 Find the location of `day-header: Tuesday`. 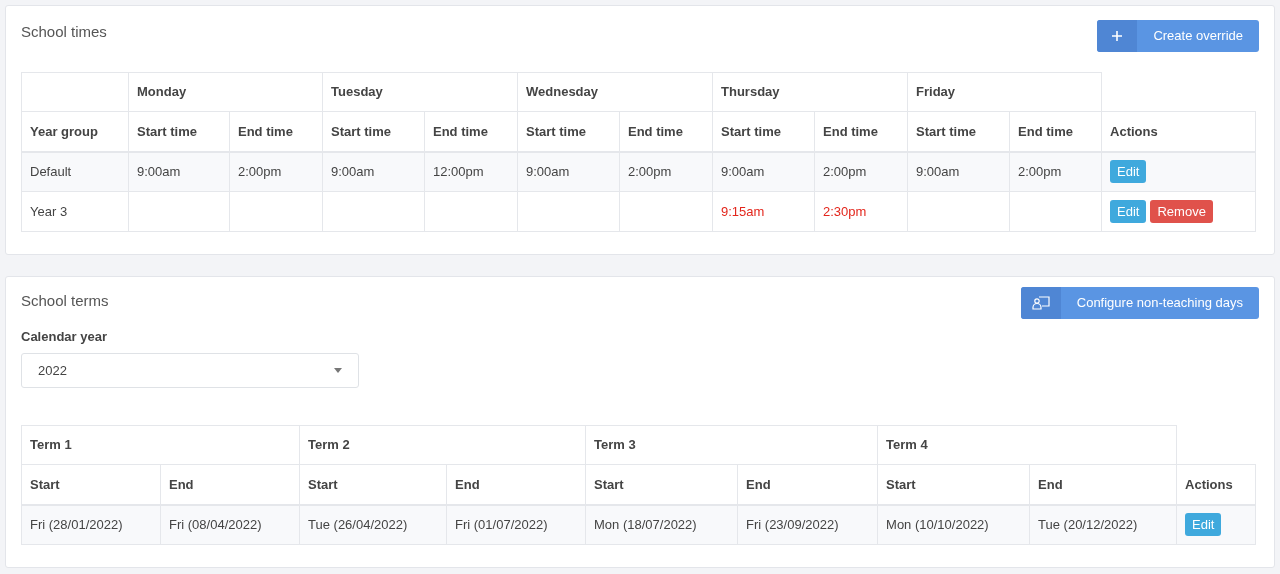

day-header: Tuesday is located at coordinates (357, 92).